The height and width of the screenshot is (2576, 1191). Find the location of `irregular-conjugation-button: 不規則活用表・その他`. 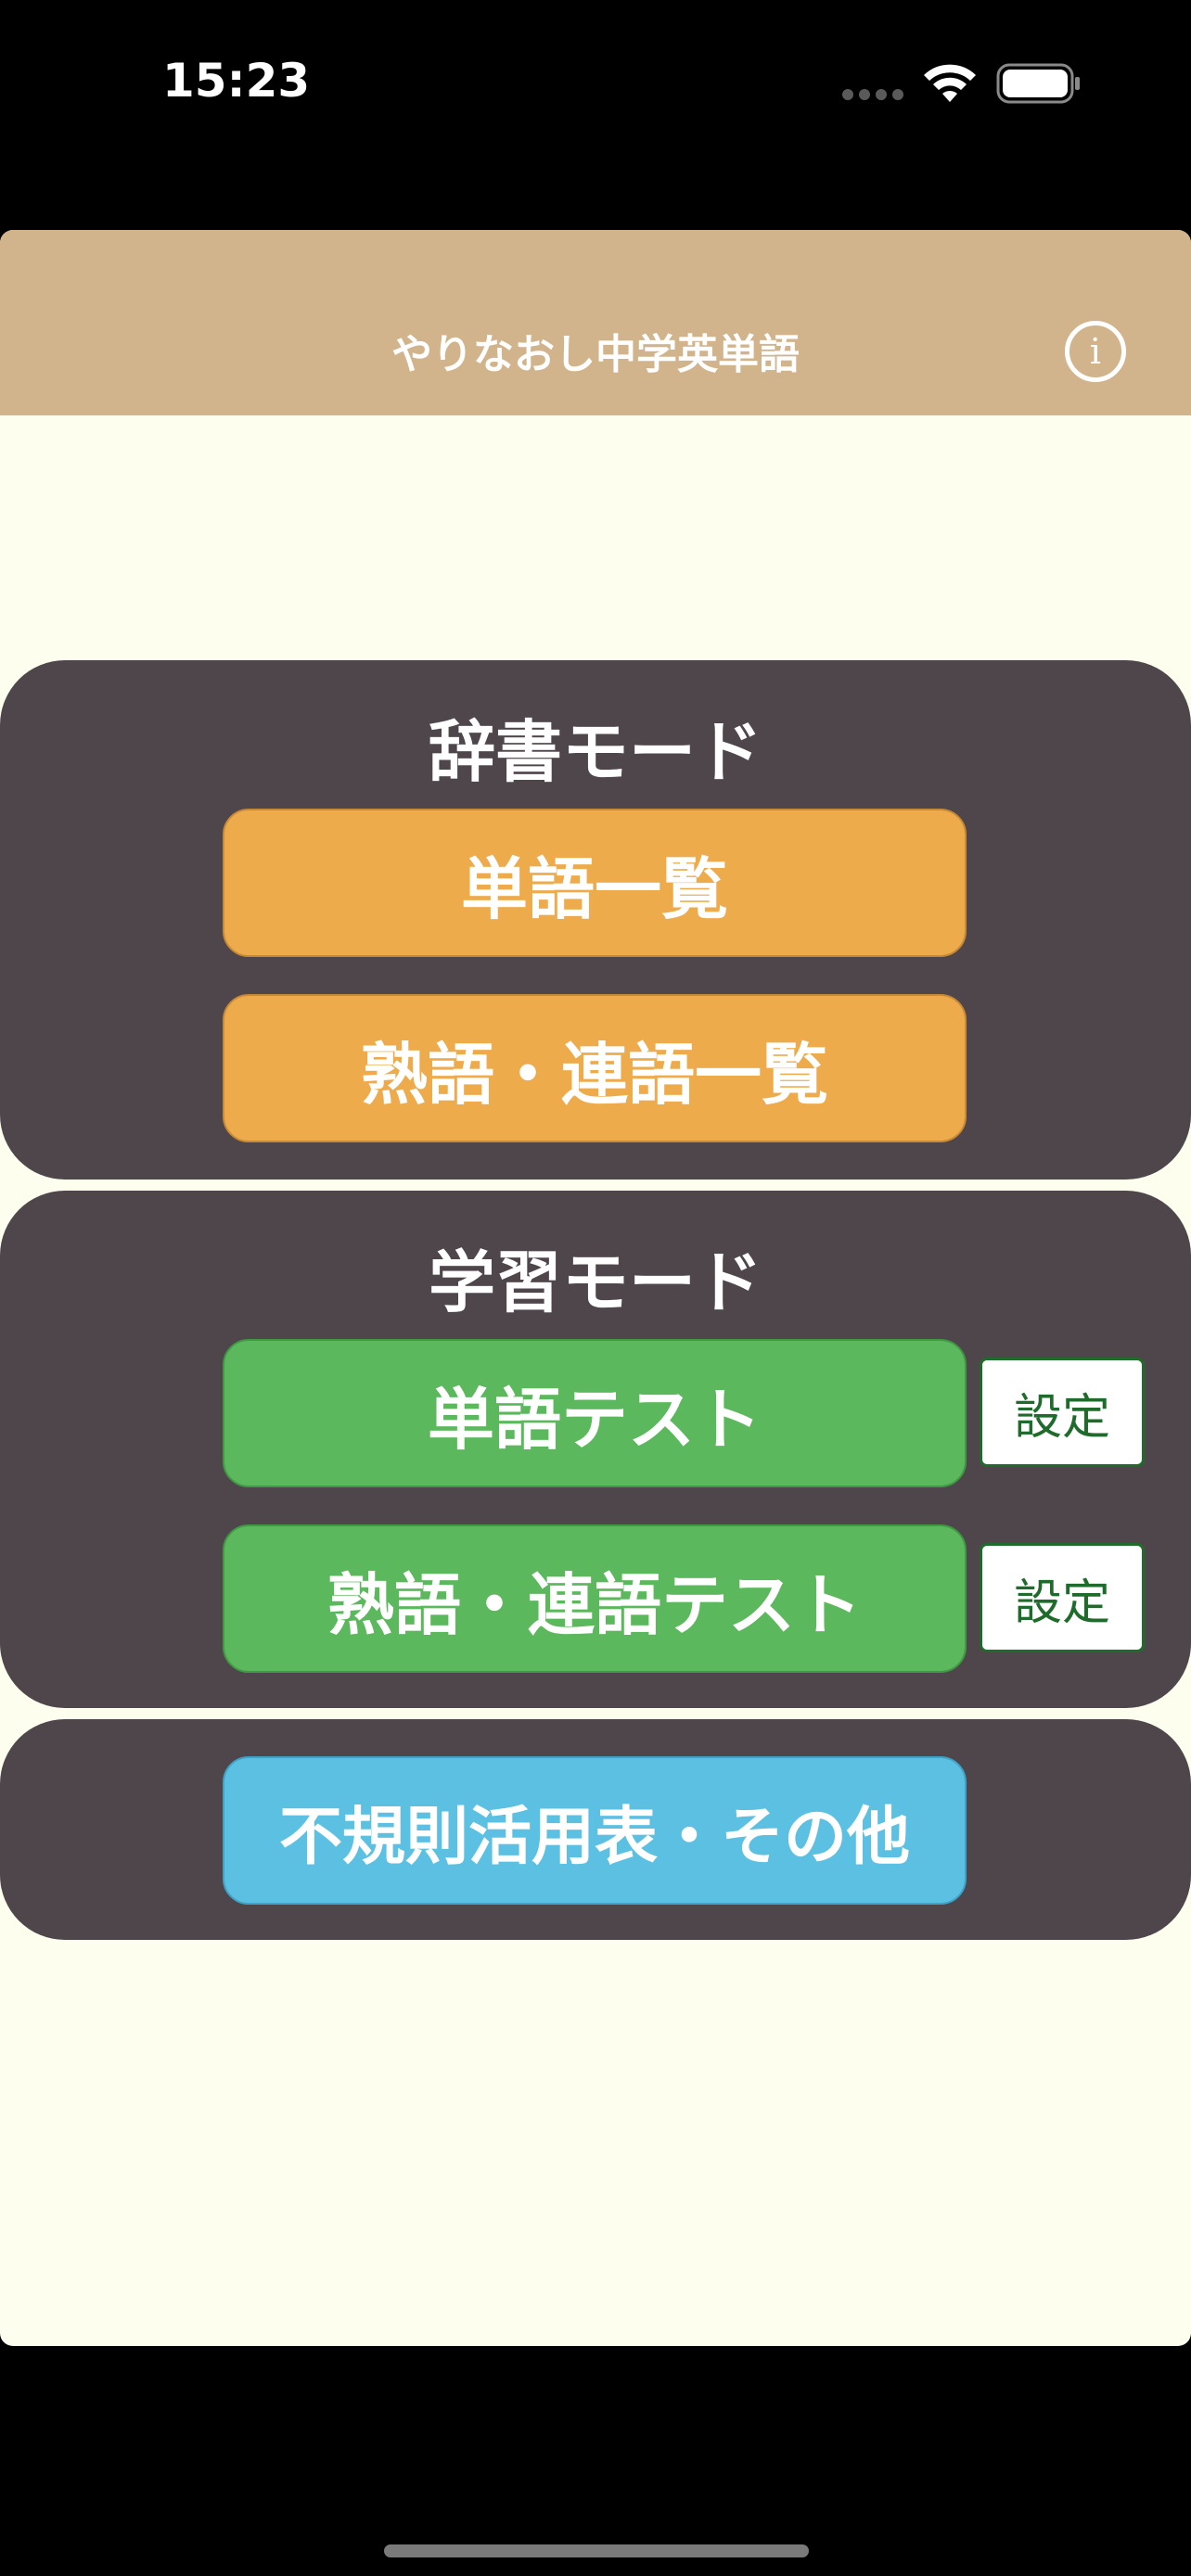

irregular-conjugation-button: 不規則活用表・その他 is located at coordinates (595, 1831).